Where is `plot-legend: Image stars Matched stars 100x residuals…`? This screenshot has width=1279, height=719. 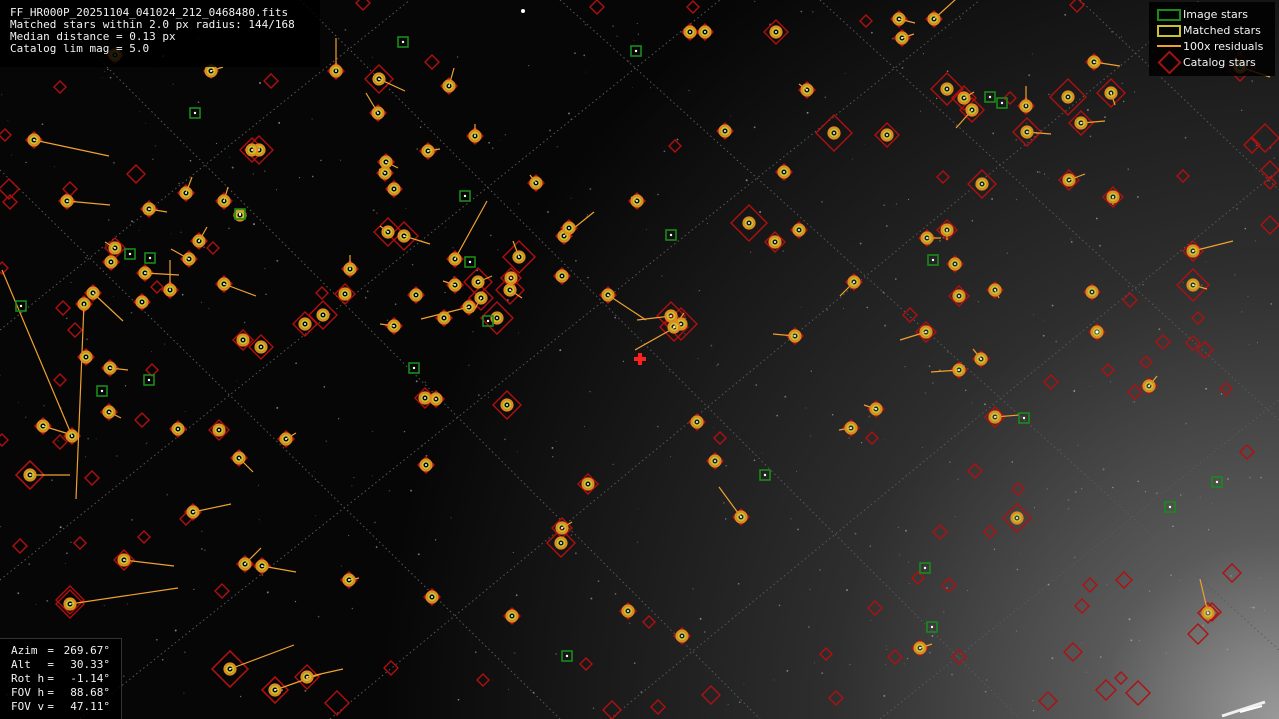
plot-legend: Image stars Matched stars 100x residuals… is located at coordinates (1212, 39).